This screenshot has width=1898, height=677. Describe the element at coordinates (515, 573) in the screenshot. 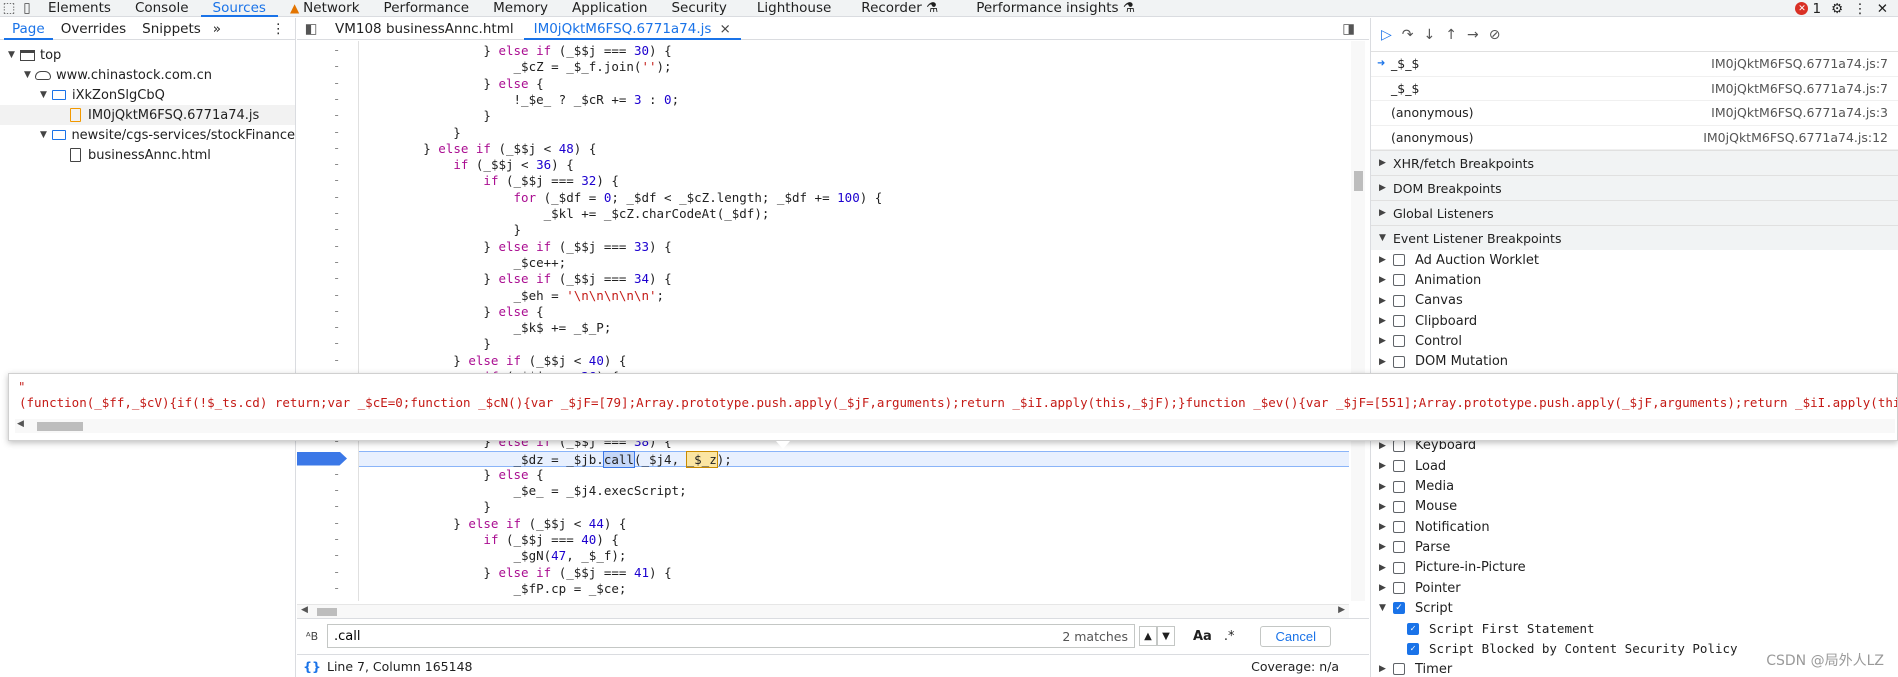

I see `code-line: } else if (_$$j === 41) {` at that location.